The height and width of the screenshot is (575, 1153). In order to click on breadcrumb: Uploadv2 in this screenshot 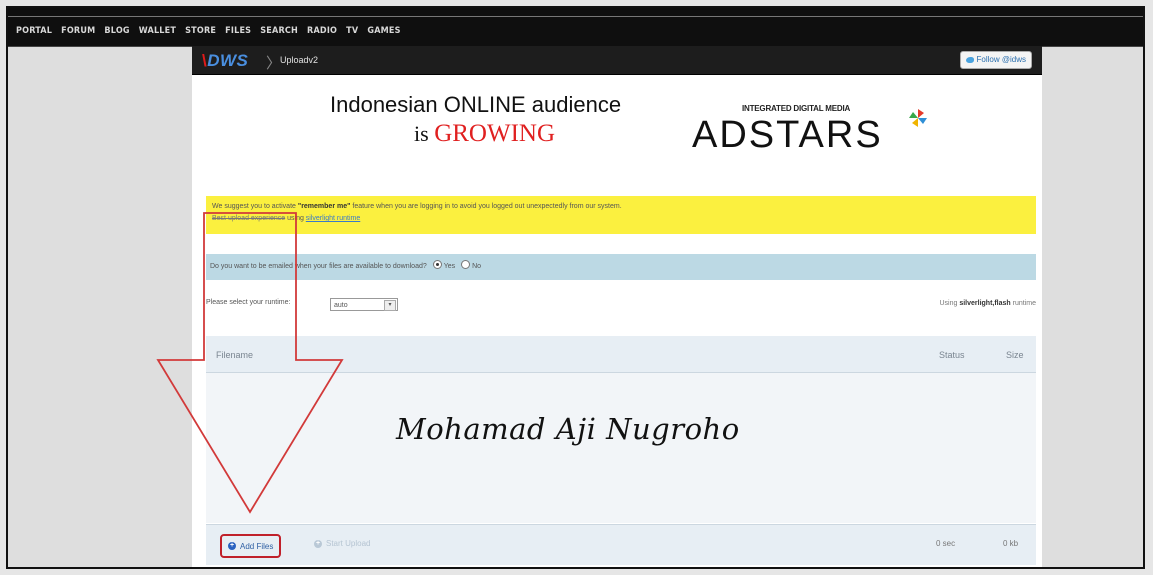, I will do `click(299, 60)`.